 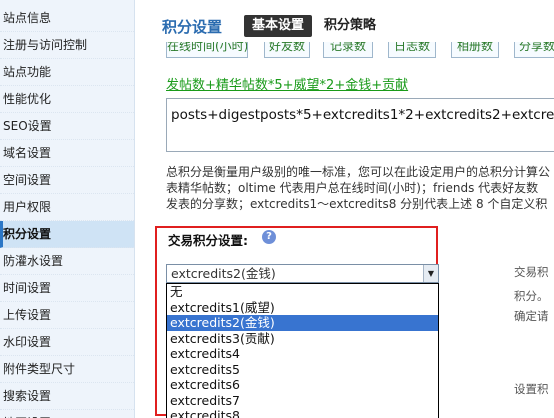 What do you see at coordinates (358, 172) in the screenshot?
I see `description-line: 总积分是衡量用户级别的唯一标准，您可以在此设定用户的总积分计算公` at bounding box center [358, 172].